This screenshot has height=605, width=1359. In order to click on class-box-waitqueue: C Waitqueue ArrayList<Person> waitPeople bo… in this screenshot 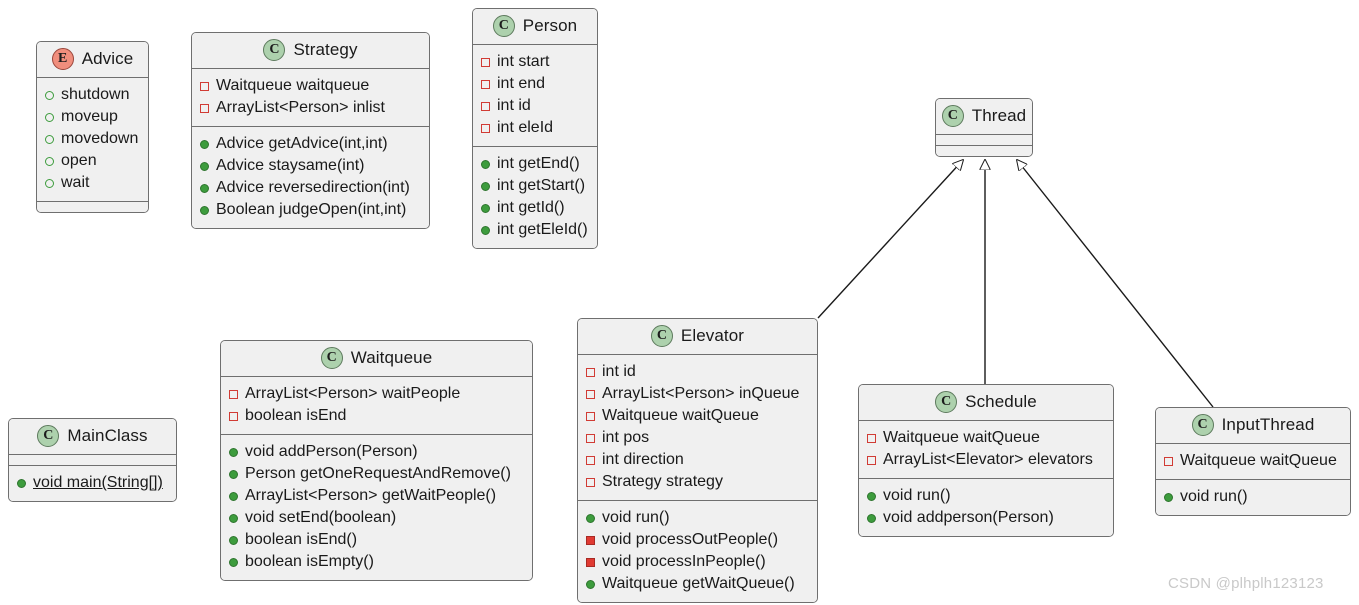, I will do `click(376, 460)`.